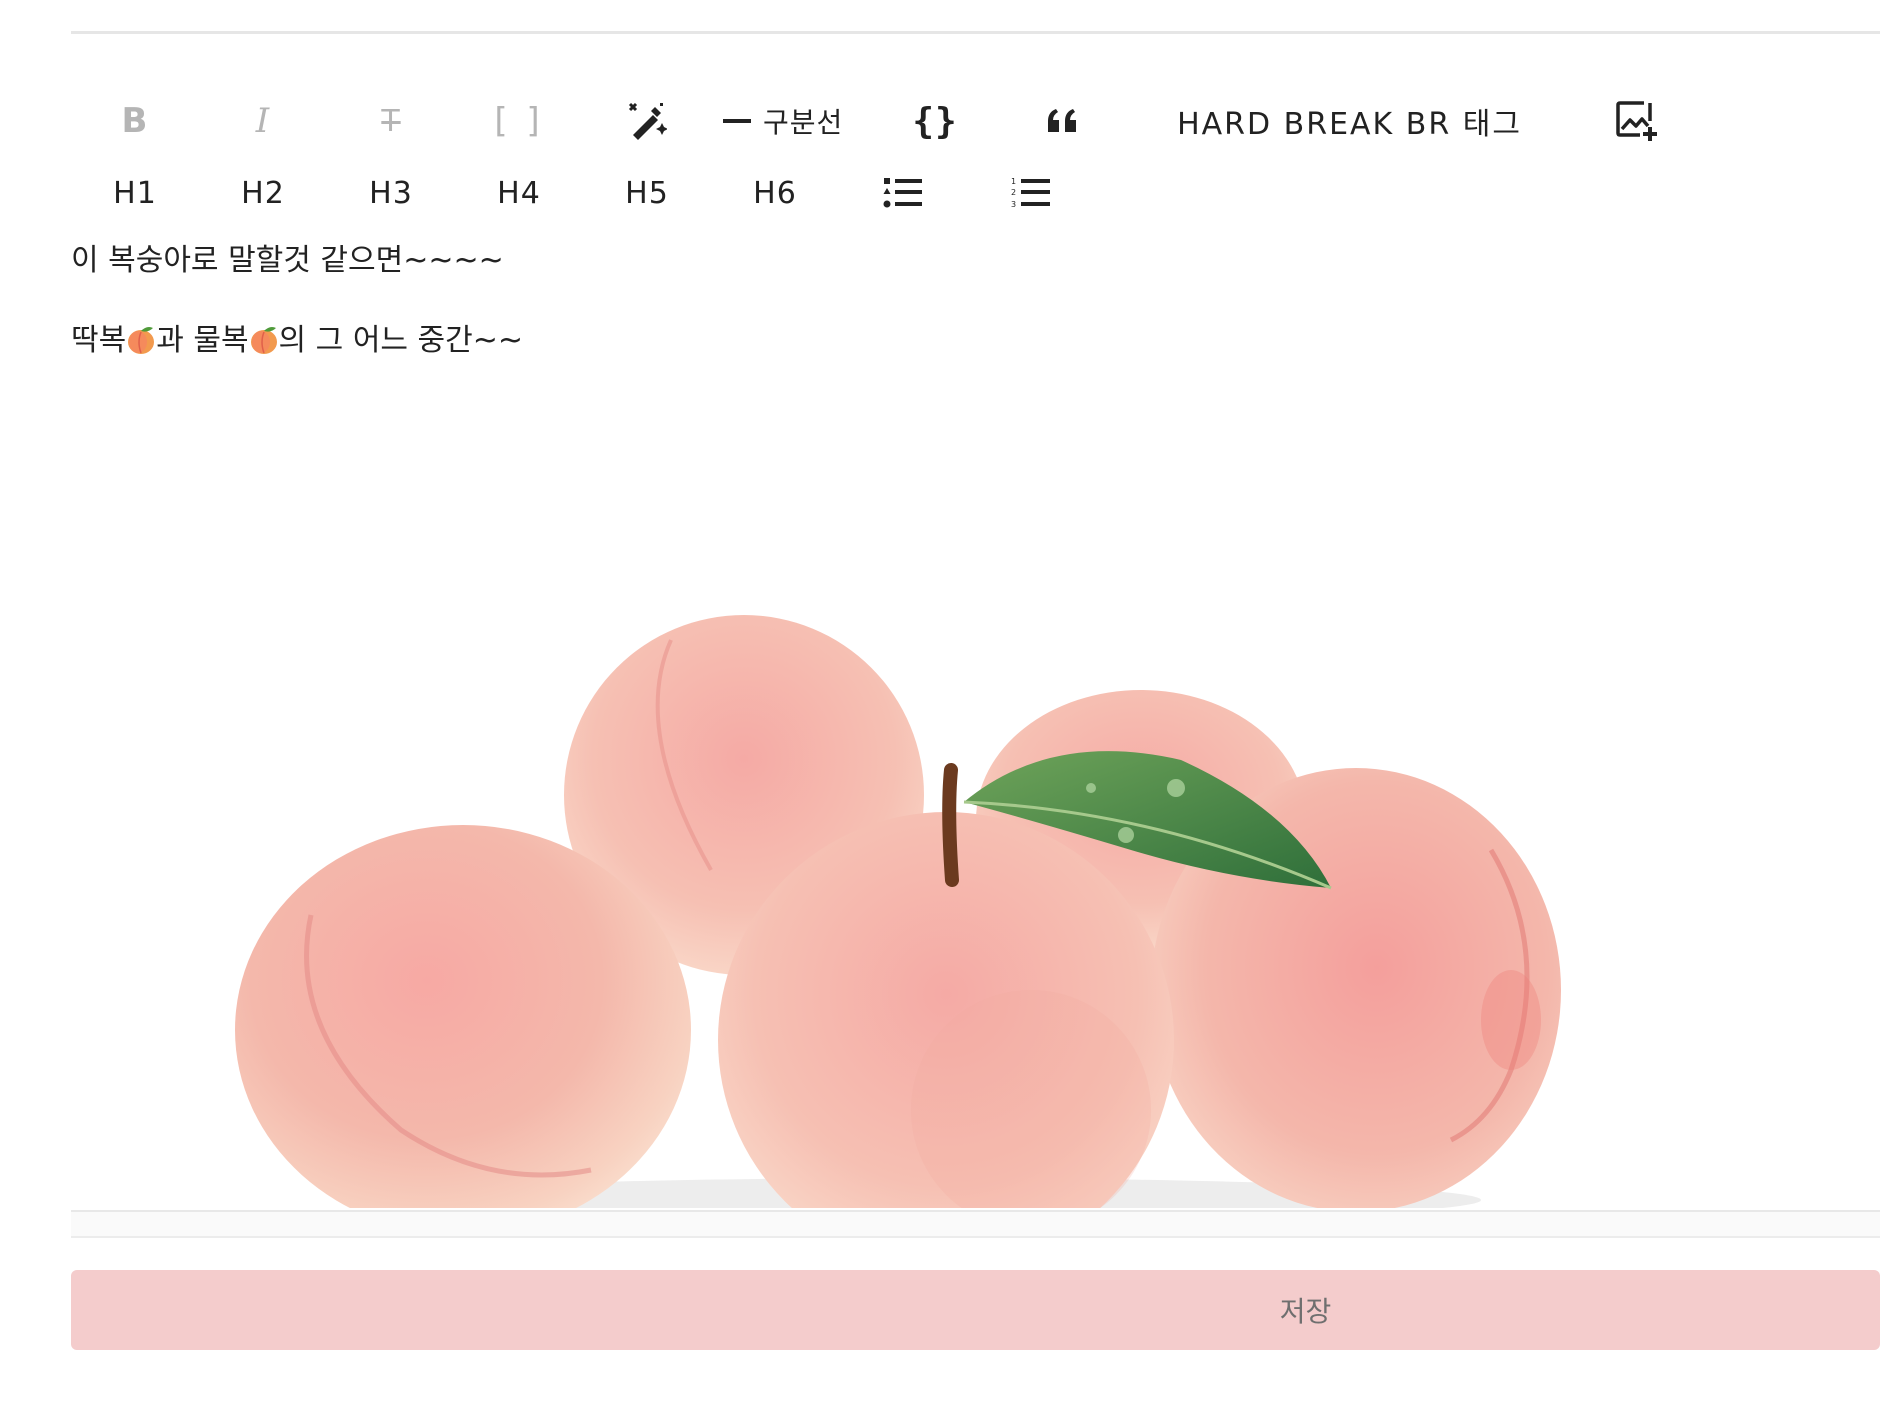  I want to click on editor-content: 이 복숭아로 말할것 같으면~~~~ 딱복 과 물복 의 그 어느 중간~~, so click(921, 301).